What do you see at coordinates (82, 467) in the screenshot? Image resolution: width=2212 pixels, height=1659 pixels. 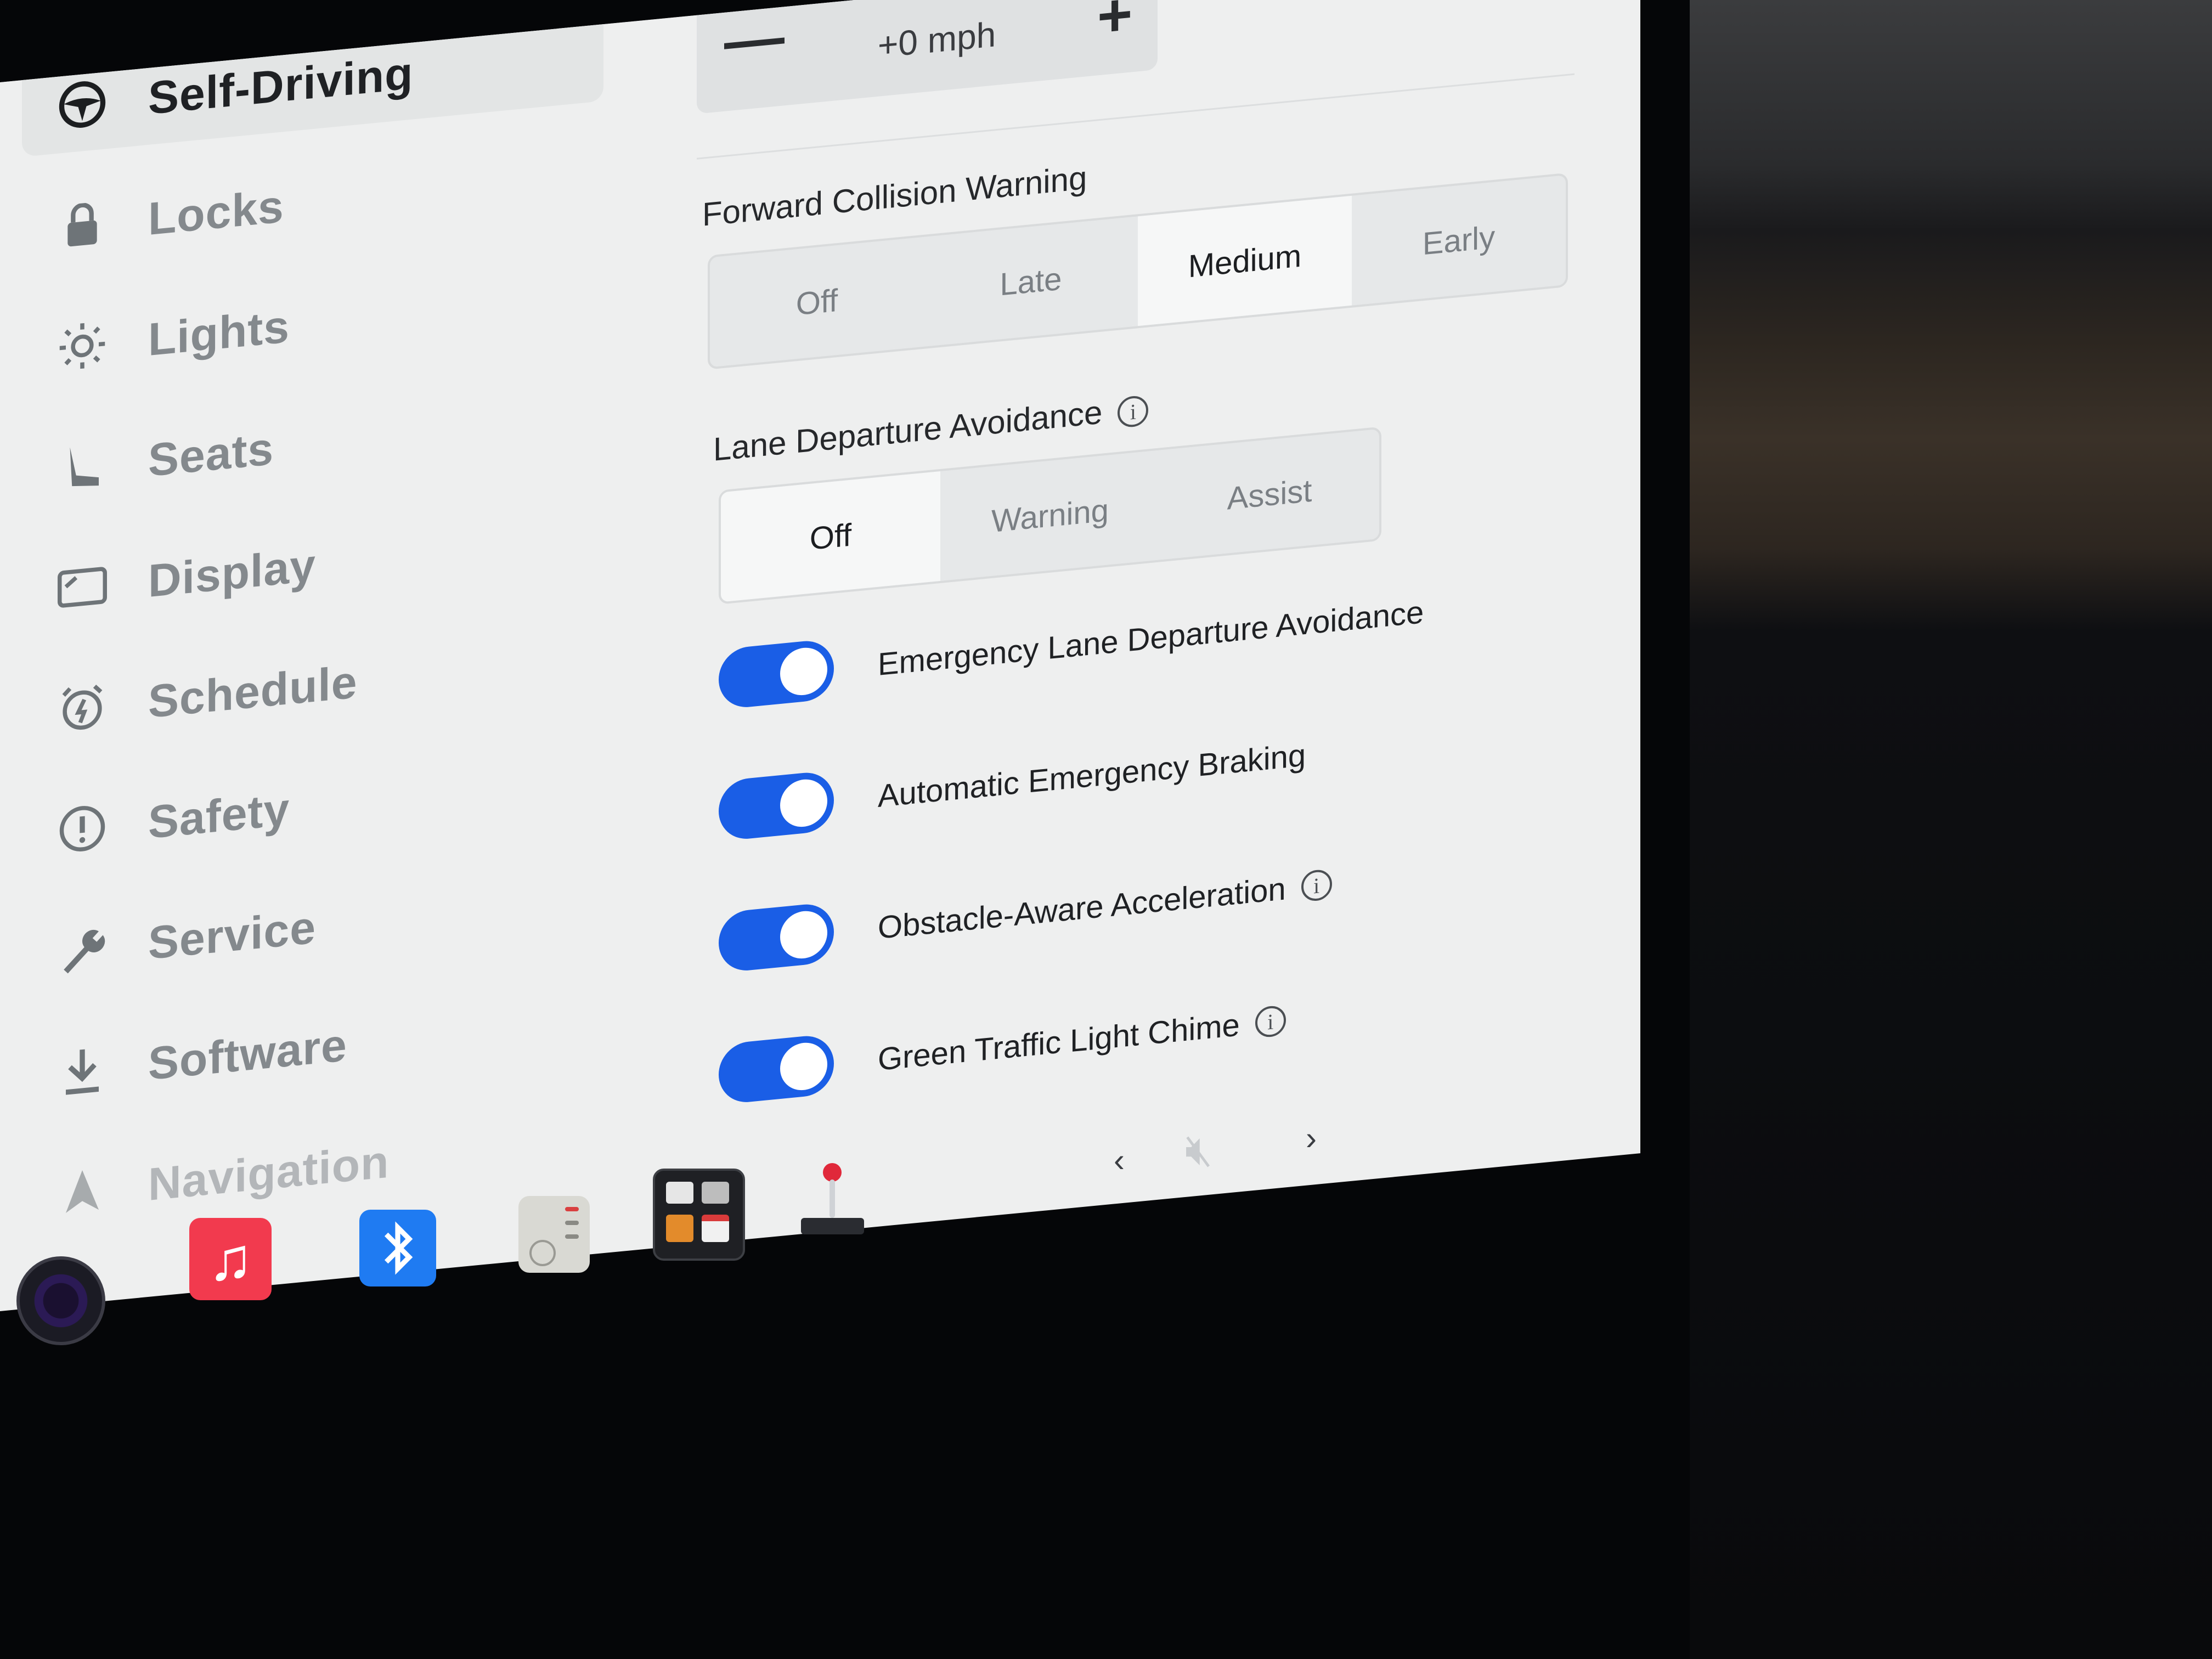 I see `seat-icon` at bounding box center [82, 467].